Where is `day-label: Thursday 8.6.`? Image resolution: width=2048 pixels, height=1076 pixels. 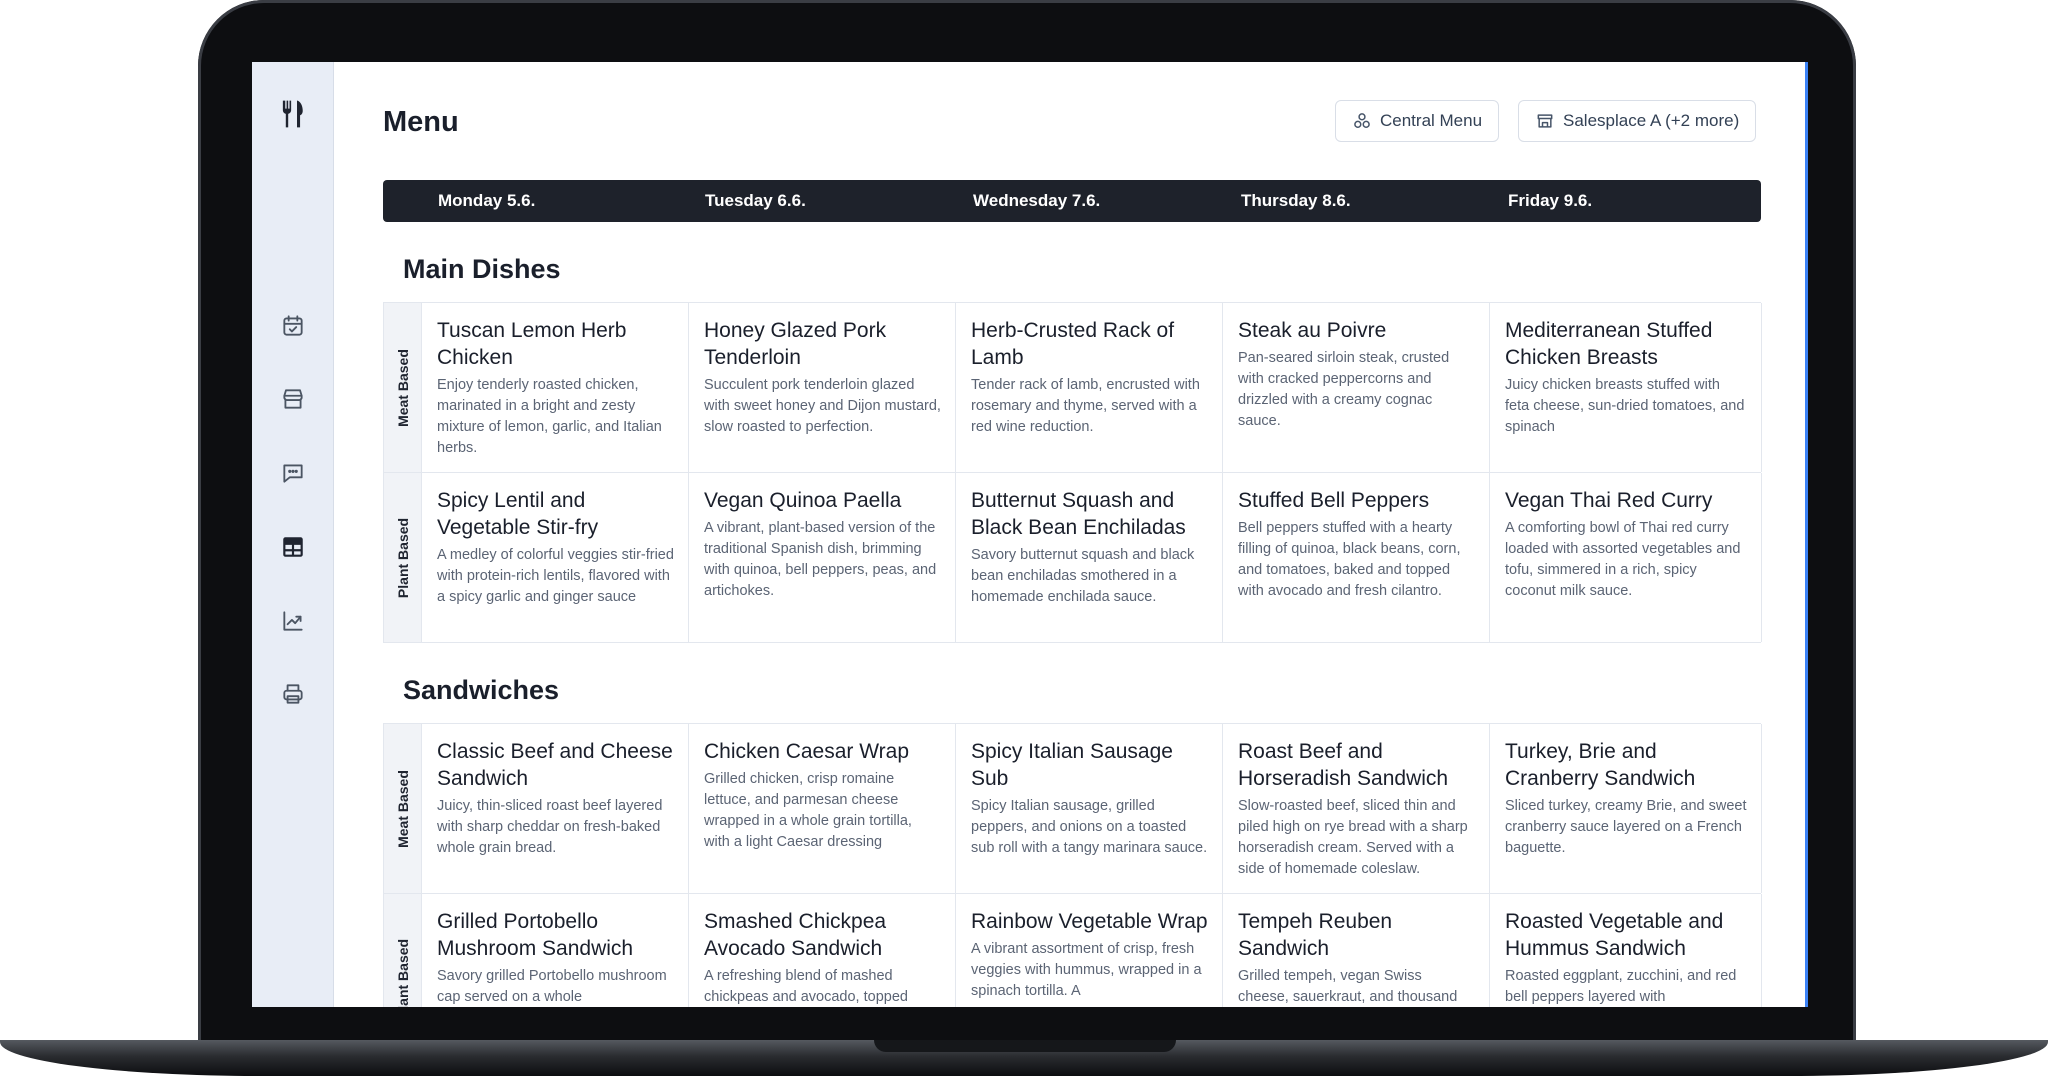 day-label: Thursday 8.6. is located at coordinates (1296, 200).